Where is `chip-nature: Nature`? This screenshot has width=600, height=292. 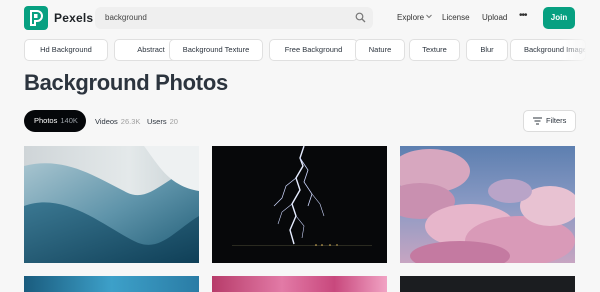
chip-nature: Nature is located at coordinates (380, 50).